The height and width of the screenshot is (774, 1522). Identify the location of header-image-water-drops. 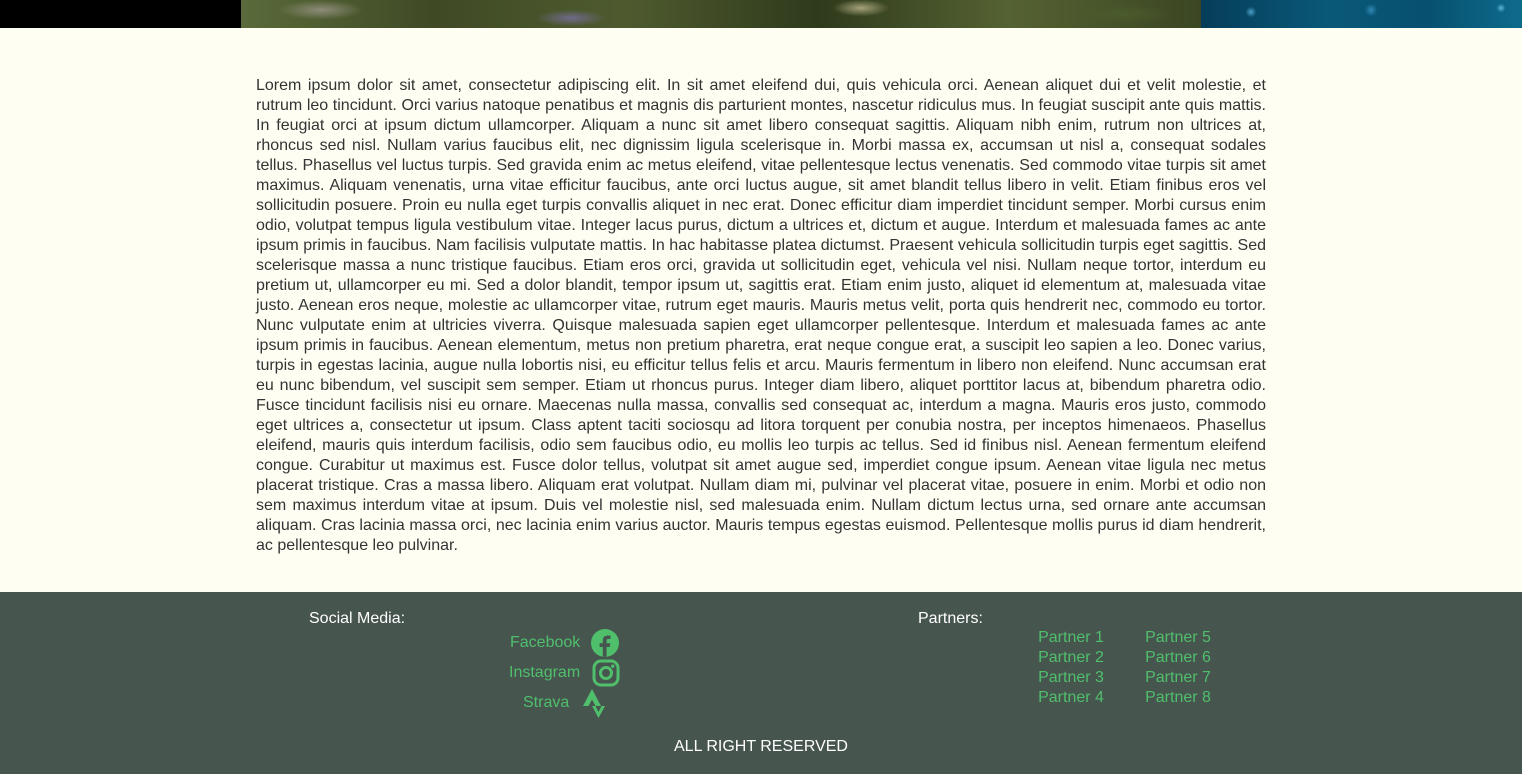
(1361, 14).